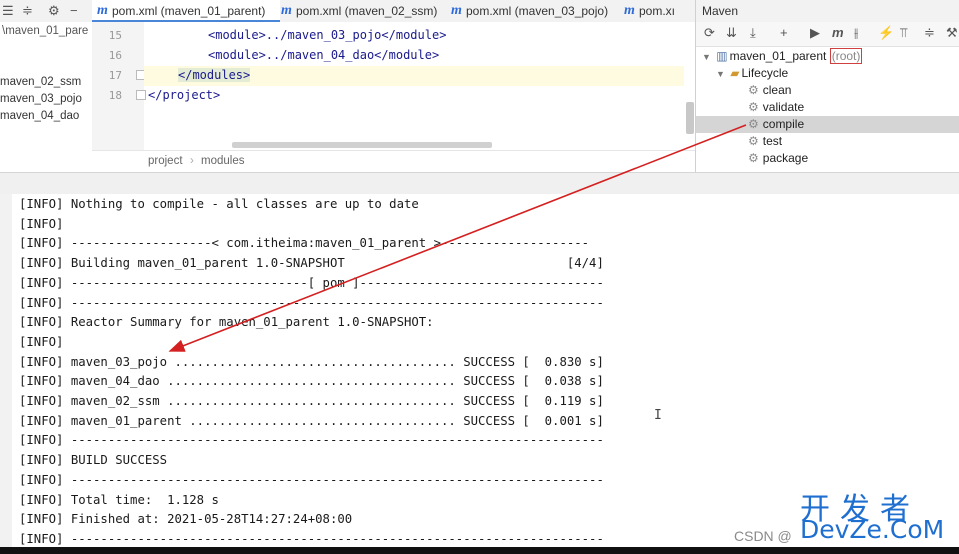 This screenshot has width=959, height=554. Describe the element at coordinates (74, 10) in the screenshot. I see `minus-icon: −` at that location.